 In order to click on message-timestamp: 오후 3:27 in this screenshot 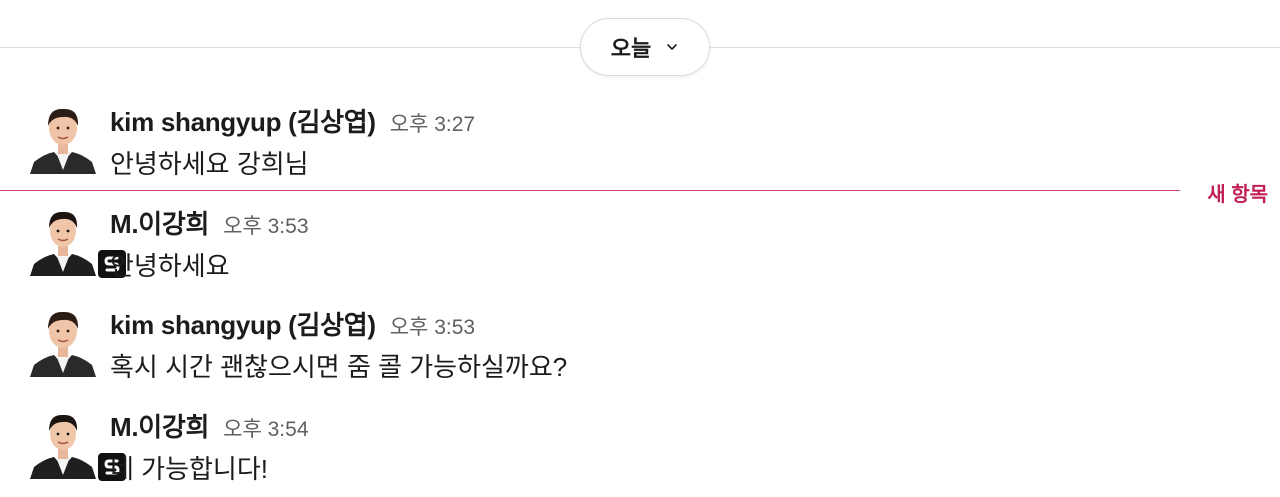, I will do `click(432, 124)`.